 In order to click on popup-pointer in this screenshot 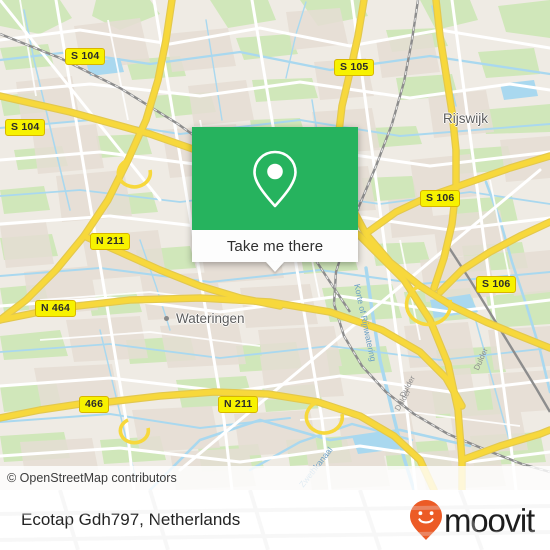, I will do `click(275, 267)`.